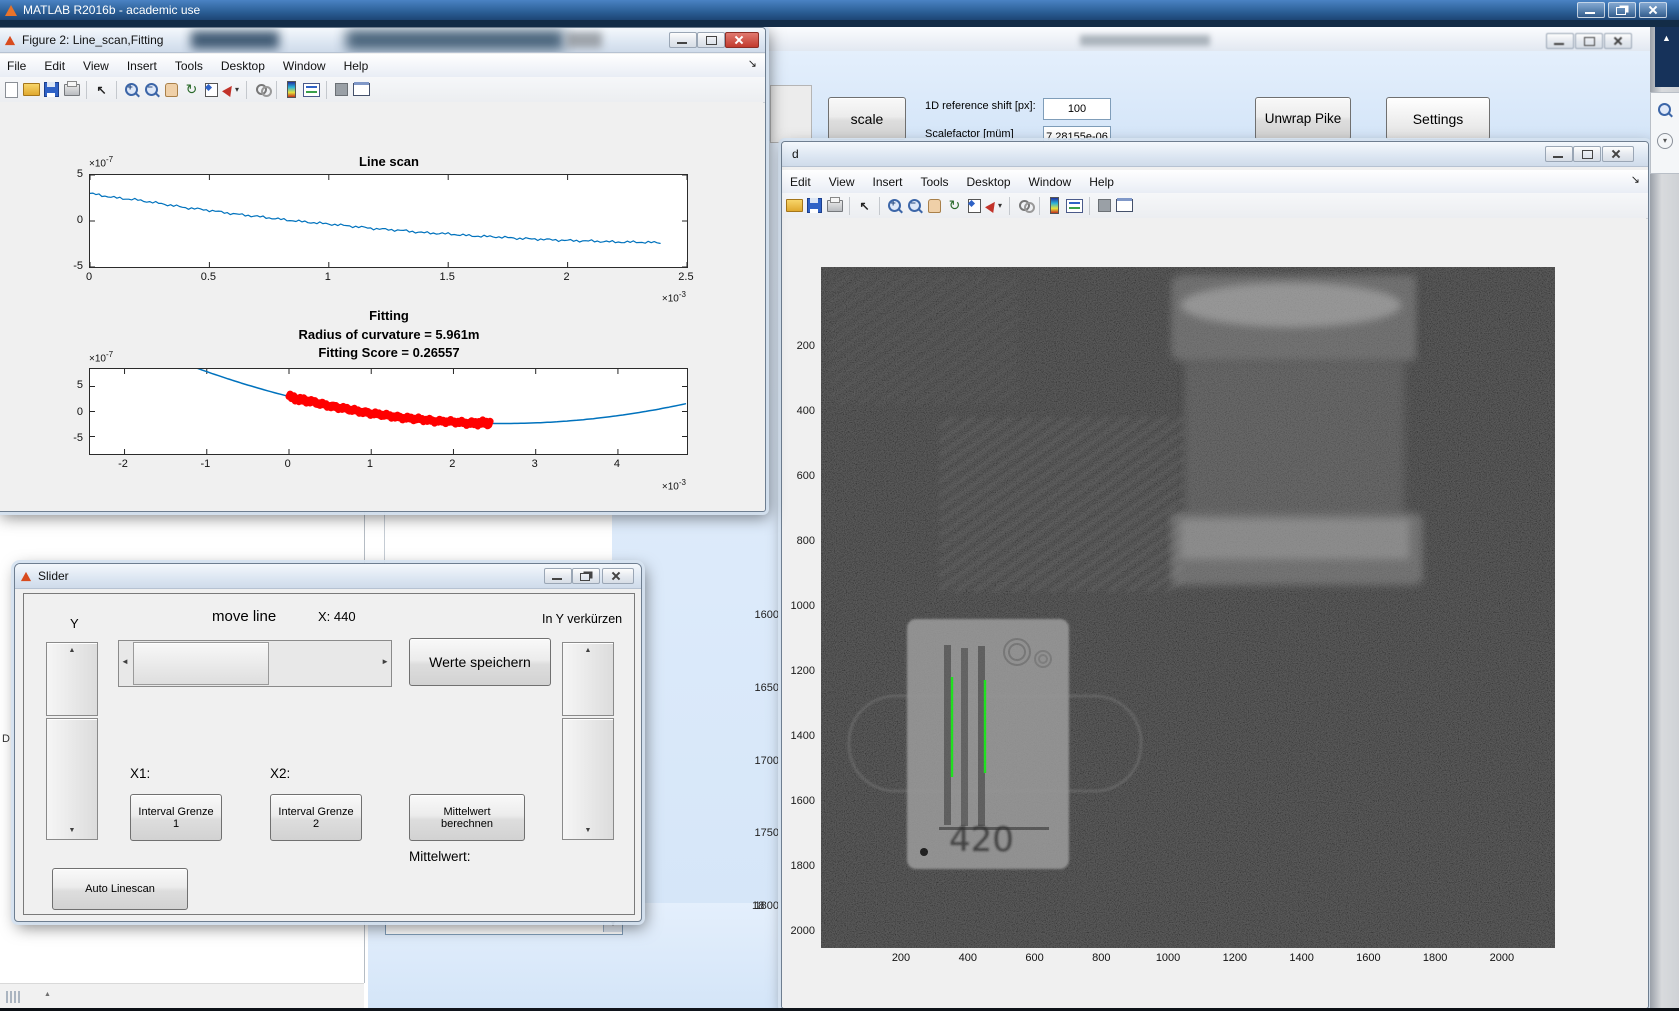 This screenshot has width=1679, height=1011. Describe the element at coordinates (16, 66) in the screenshot. I see `menu-item: File` at that location.